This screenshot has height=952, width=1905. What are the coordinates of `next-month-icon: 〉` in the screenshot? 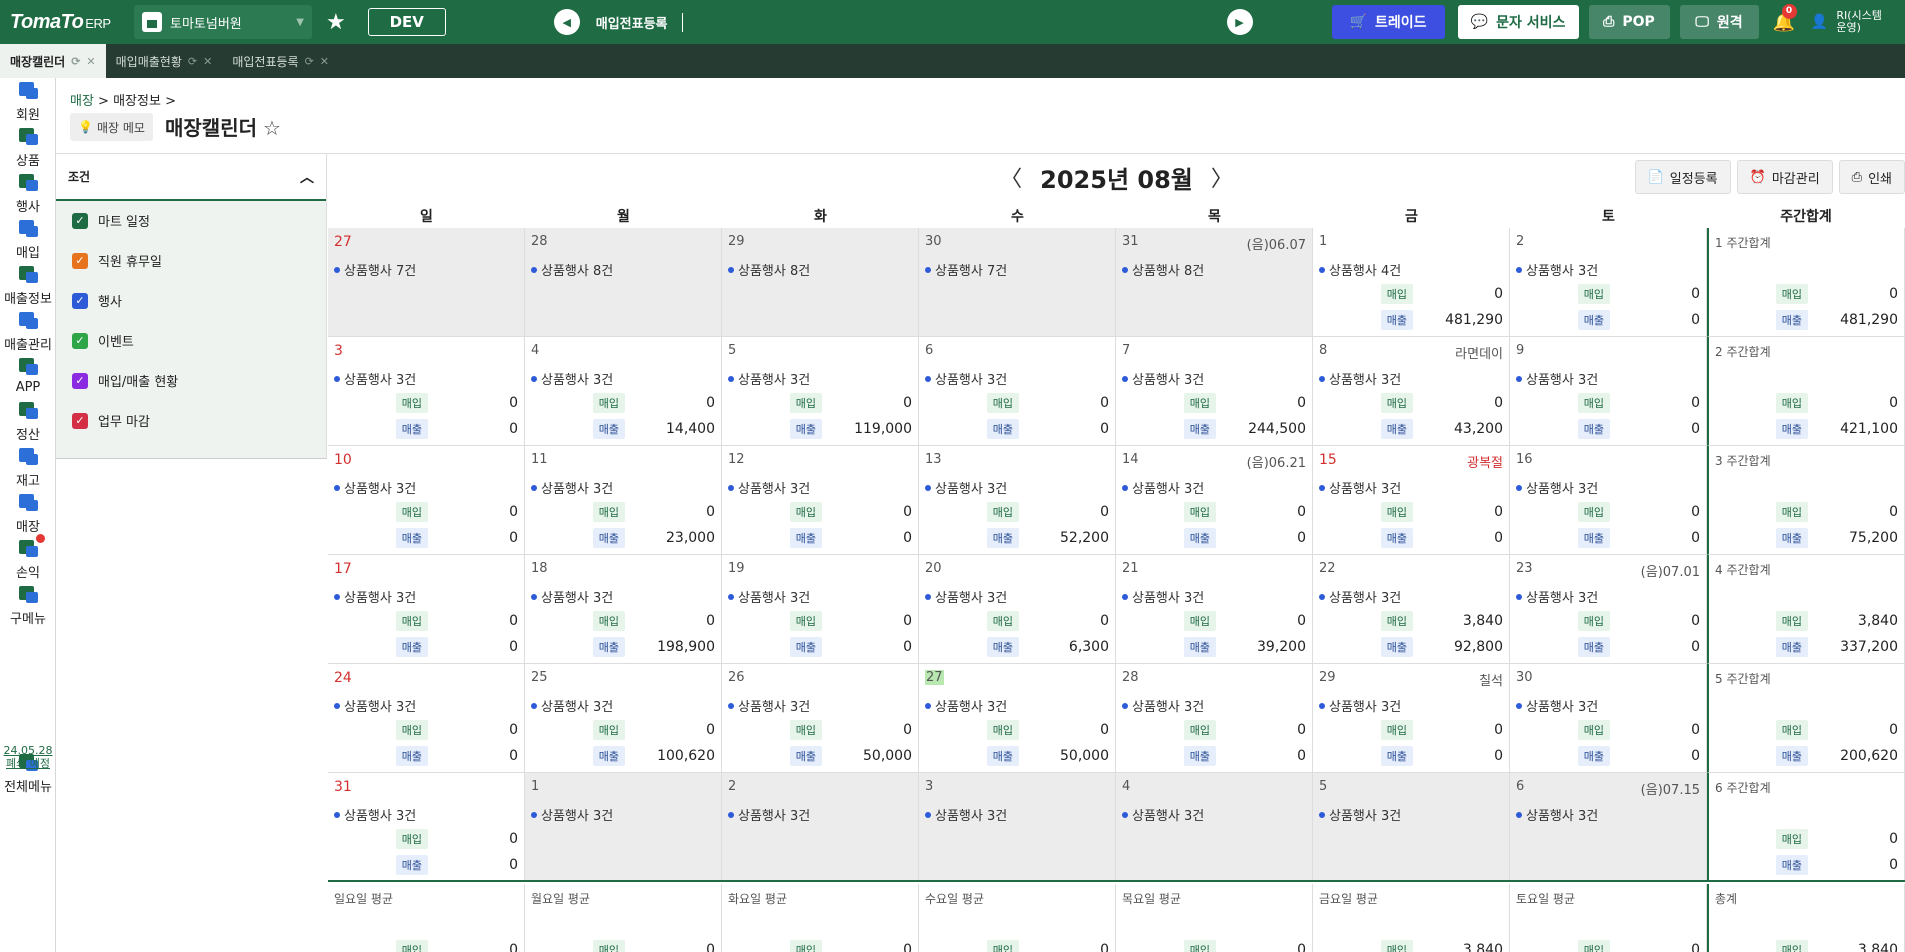 It's located at (1222, 177).